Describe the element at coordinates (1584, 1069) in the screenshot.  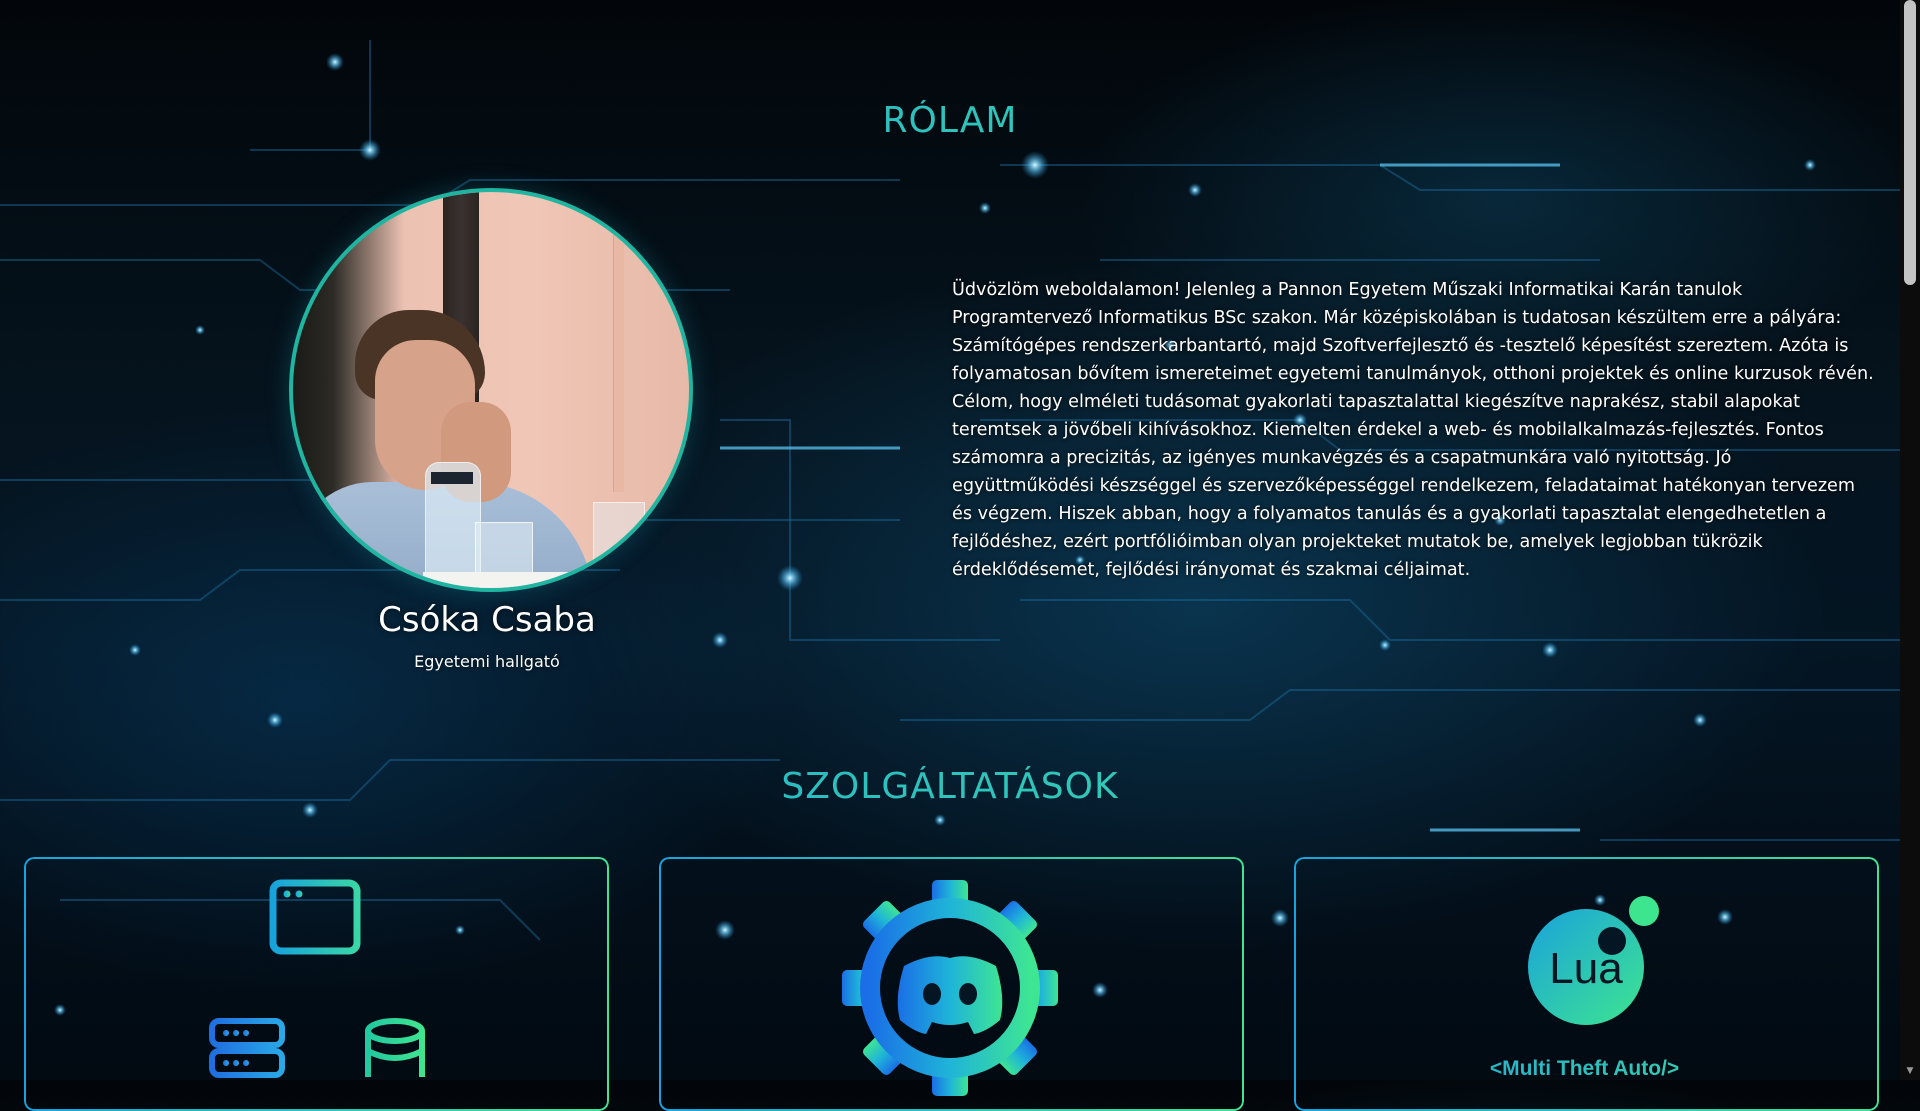
I see `mta-label: <Multi Theft Auto/>` at that location.